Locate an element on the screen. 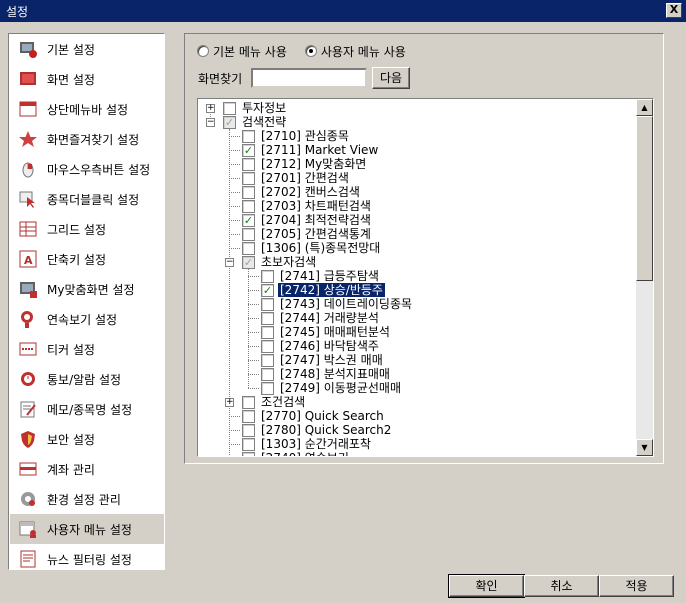 The image size is (686, 603). sidebar-item: 그리드 설정 is located at coordinates (87, 229).